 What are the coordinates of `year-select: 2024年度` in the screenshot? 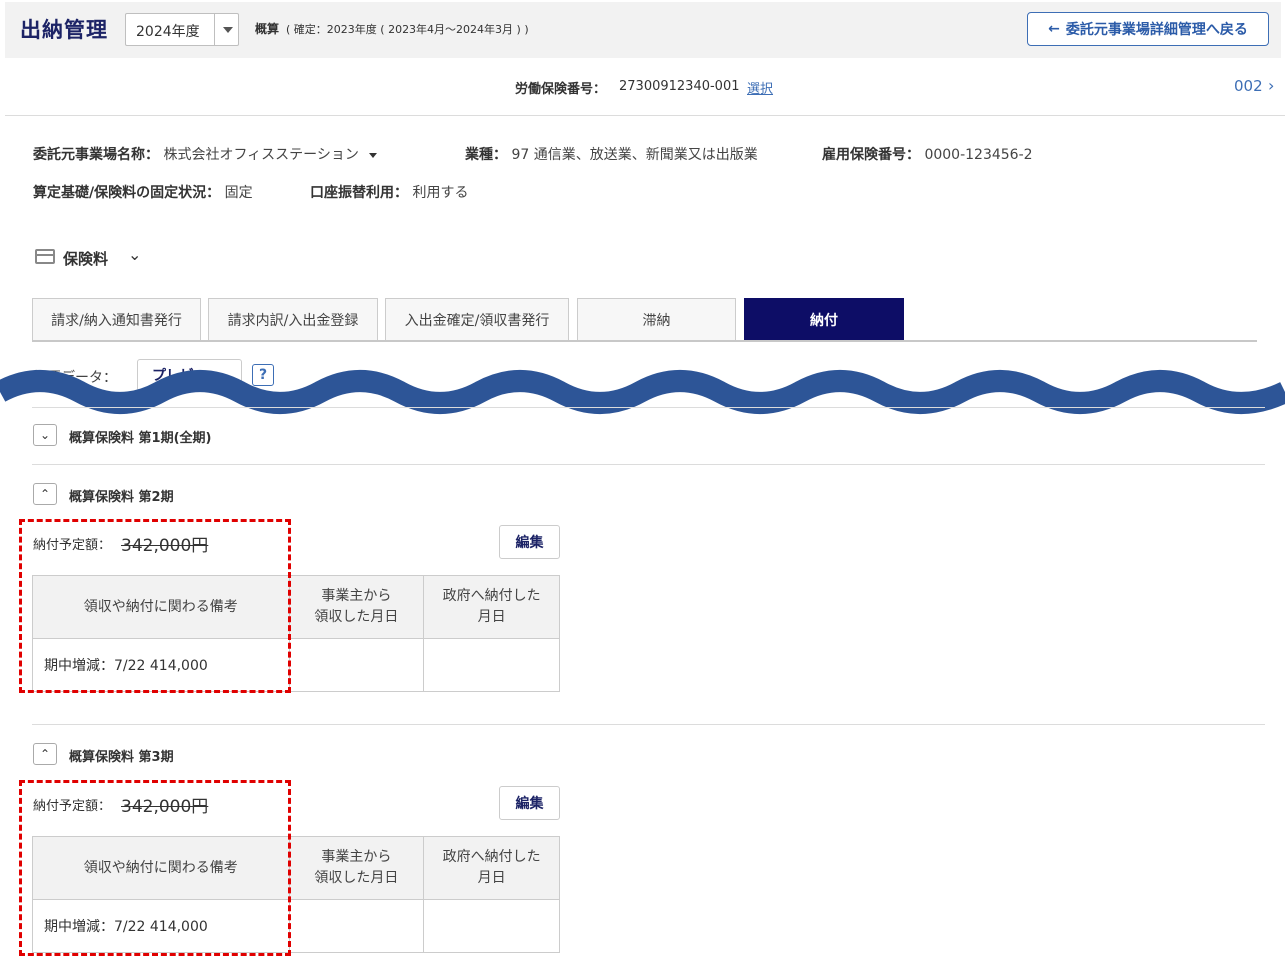 It's located at (182, 29).